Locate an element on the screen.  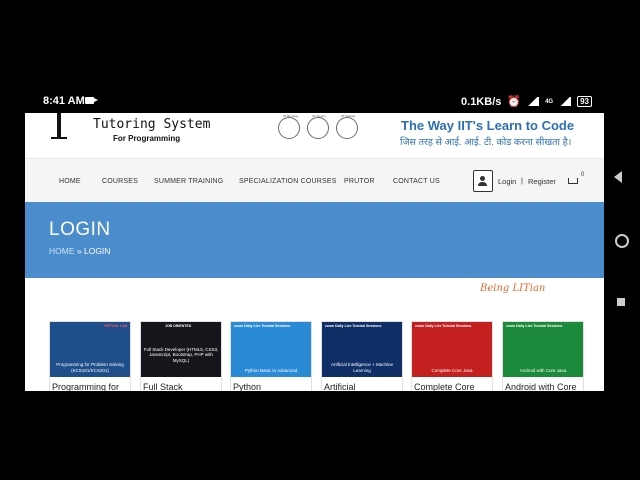
course-title: Android with Core is located at coordinates (541, 386).